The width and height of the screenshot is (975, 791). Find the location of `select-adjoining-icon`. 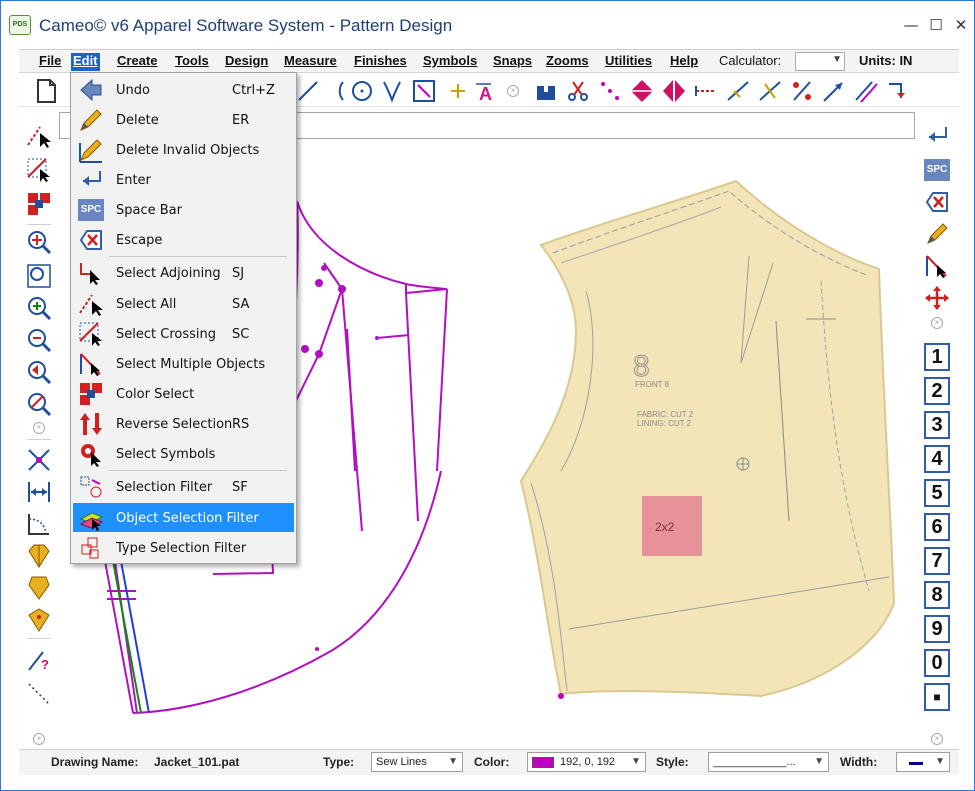

select-adjoining-icon is located at coordinates (91, 273).